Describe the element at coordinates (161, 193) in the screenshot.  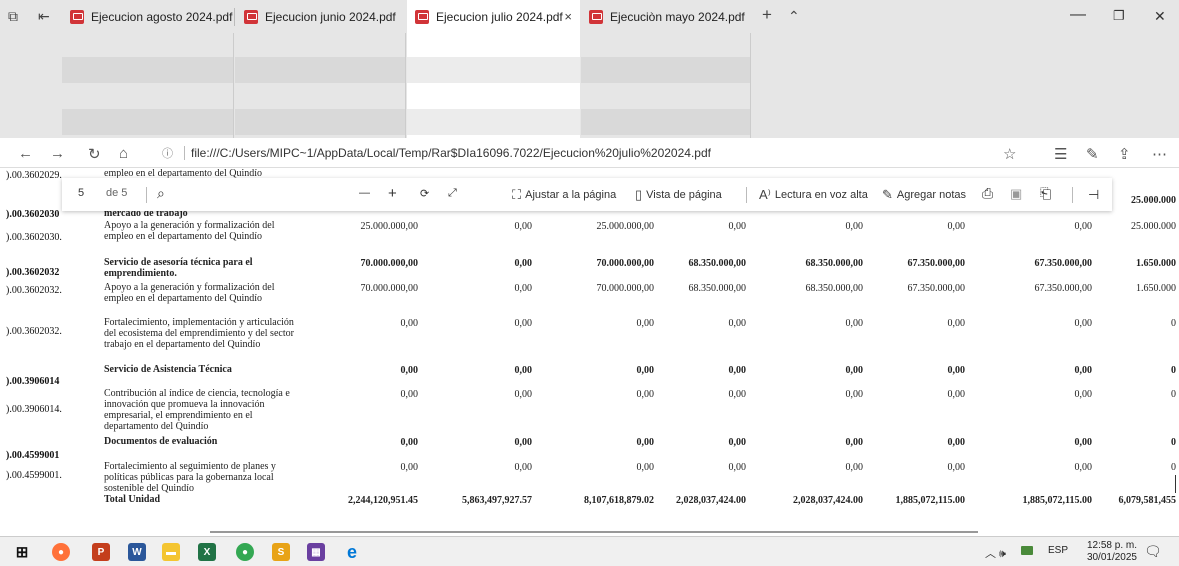
I see `search-icon: ⌕` at that location.